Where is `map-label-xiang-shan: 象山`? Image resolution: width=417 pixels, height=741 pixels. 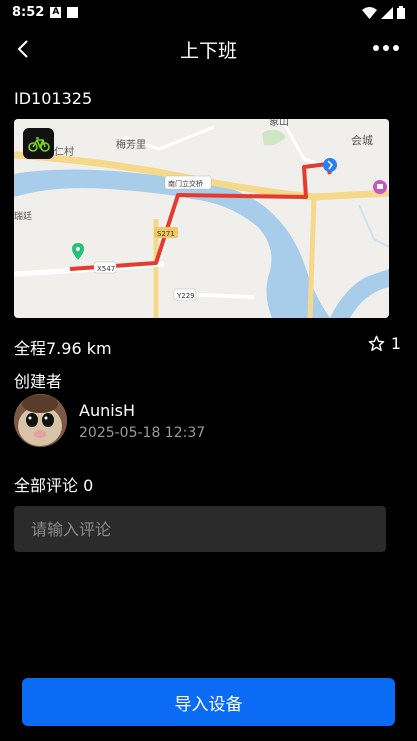 map-label-xiang-shan: 象山 is located at coordinates (279, 123).